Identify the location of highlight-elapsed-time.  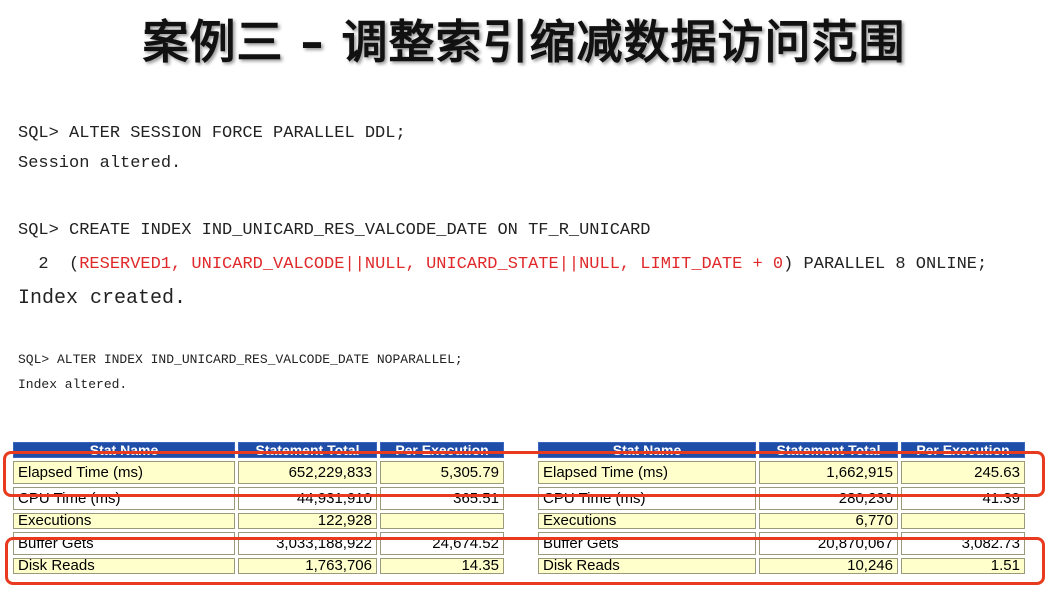
(524, 474).